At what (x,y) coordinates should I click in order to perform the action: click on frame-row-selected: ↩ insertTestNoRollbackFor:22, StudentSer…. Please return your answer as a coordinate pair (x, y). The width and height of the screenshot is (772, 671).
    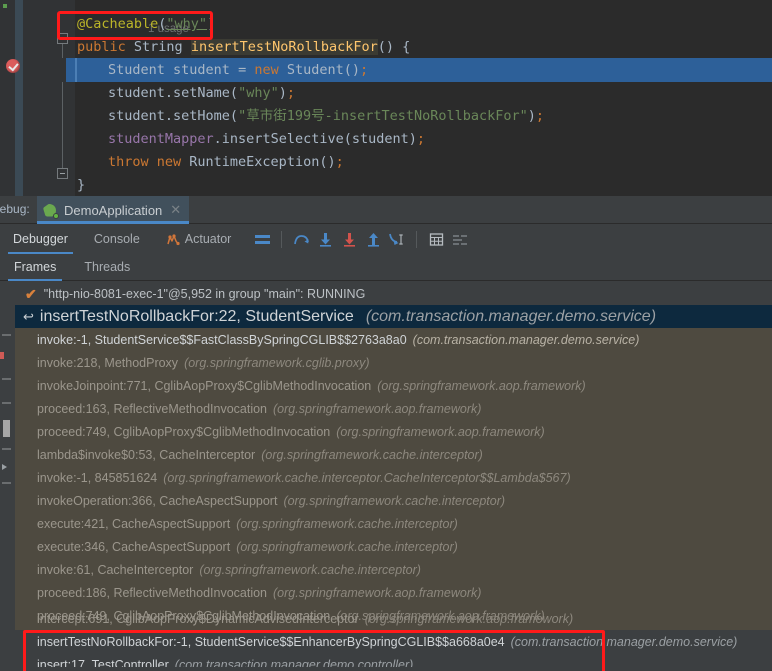
    Looking at the image, I should click on (393, 316).